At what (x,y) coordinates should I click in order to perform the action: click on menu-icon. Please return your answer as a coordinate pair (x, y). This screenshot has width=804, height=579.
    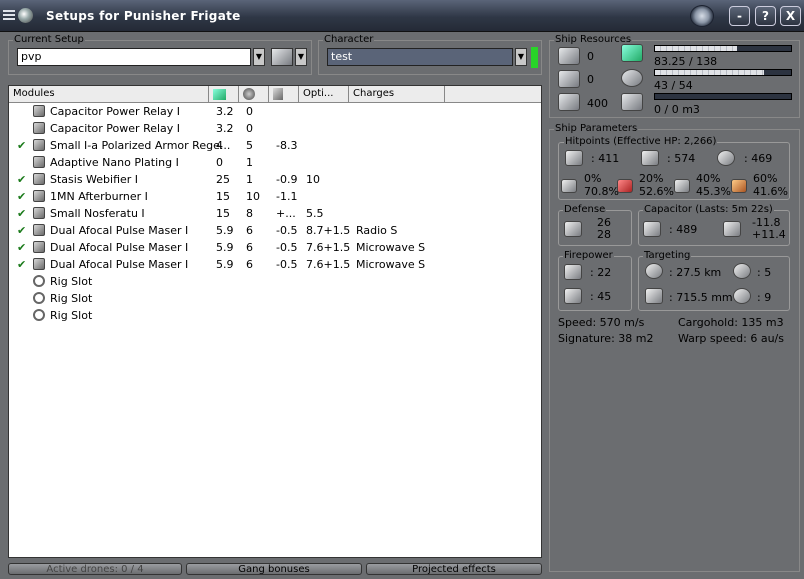
    Looking at the image, I should click on (9, 15).